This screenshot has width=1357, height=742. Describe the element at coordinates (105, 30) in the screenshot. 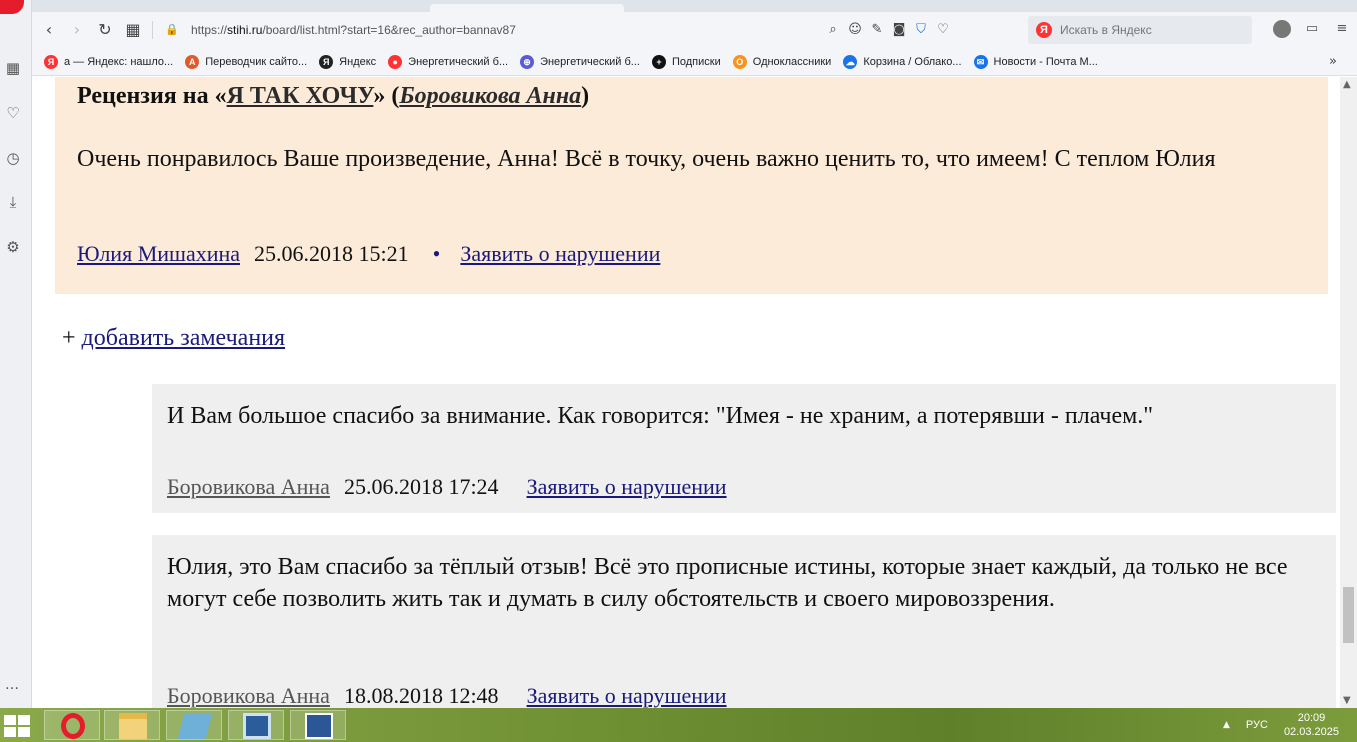

I see `reload-icon: ↻` at that location.